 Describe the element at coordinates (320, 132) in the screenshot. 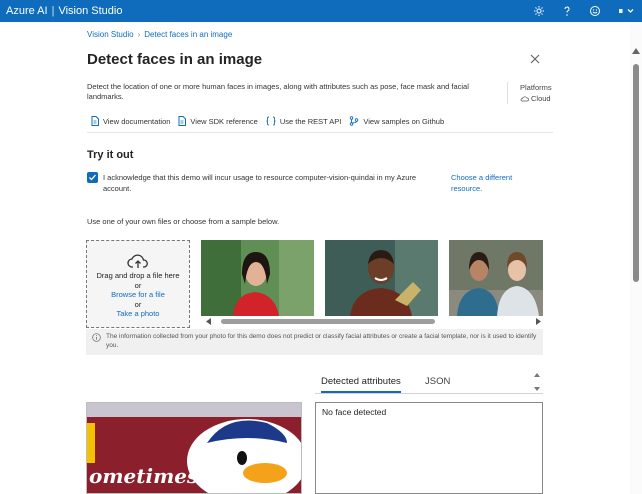

I see `section-divider` at that location.